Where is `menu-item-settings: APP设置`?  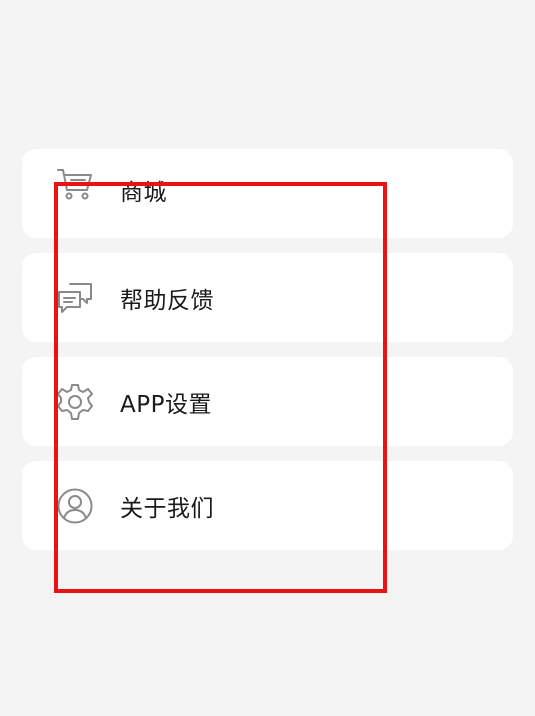 menu-item-settings: APP设置 is located at coordinates (267, 401).